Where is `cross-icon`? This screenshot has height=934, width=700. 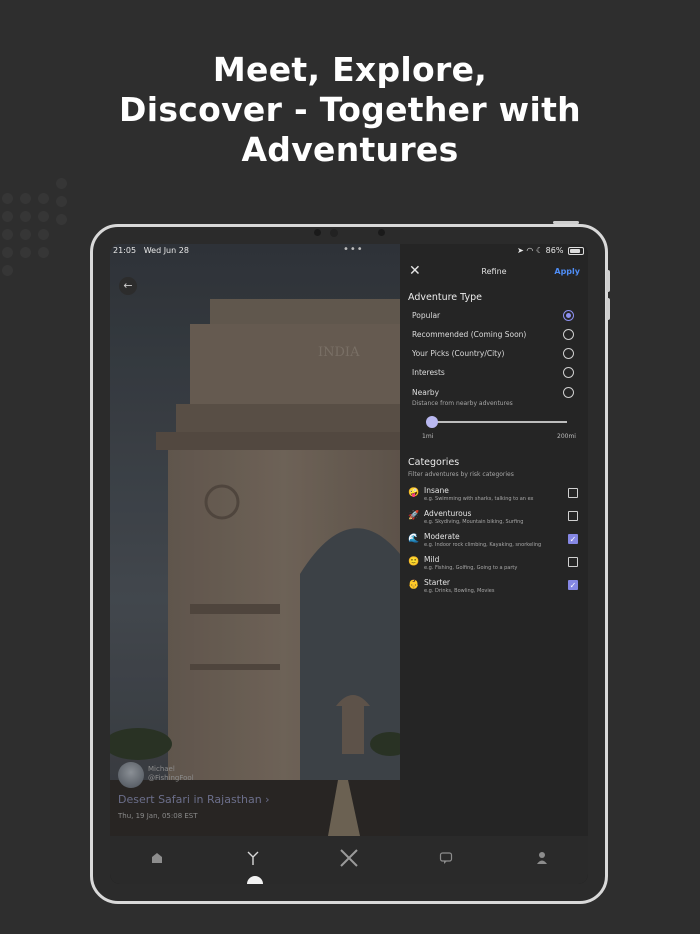
cross-icon is located at coordinates (349, 858).